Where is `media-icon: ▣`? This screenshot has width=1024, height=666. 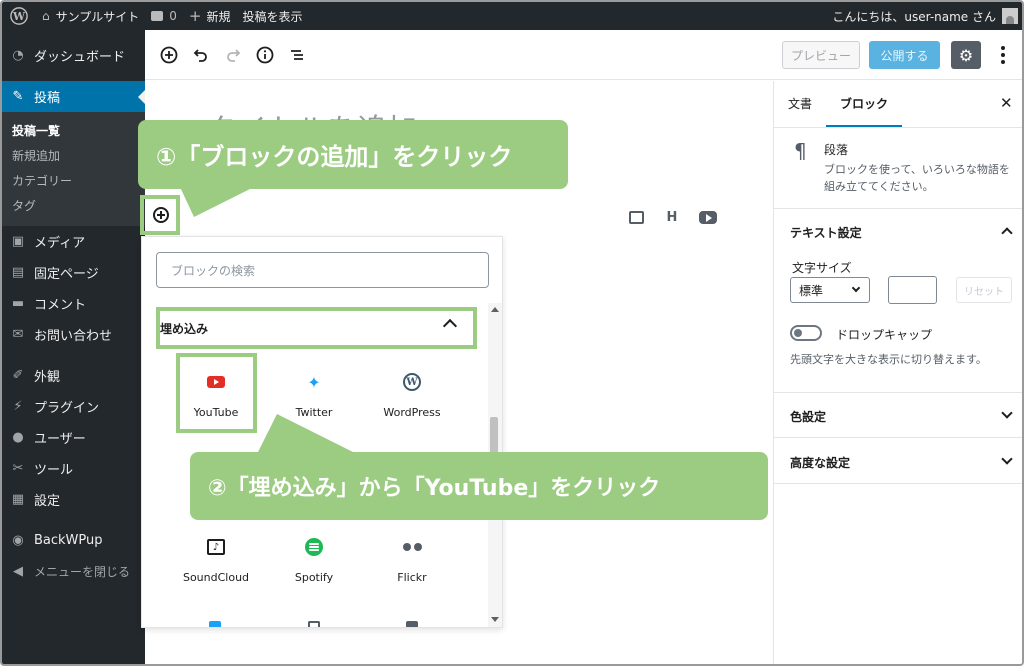
media-icon: ▣ is located at coordinates (18, 241).